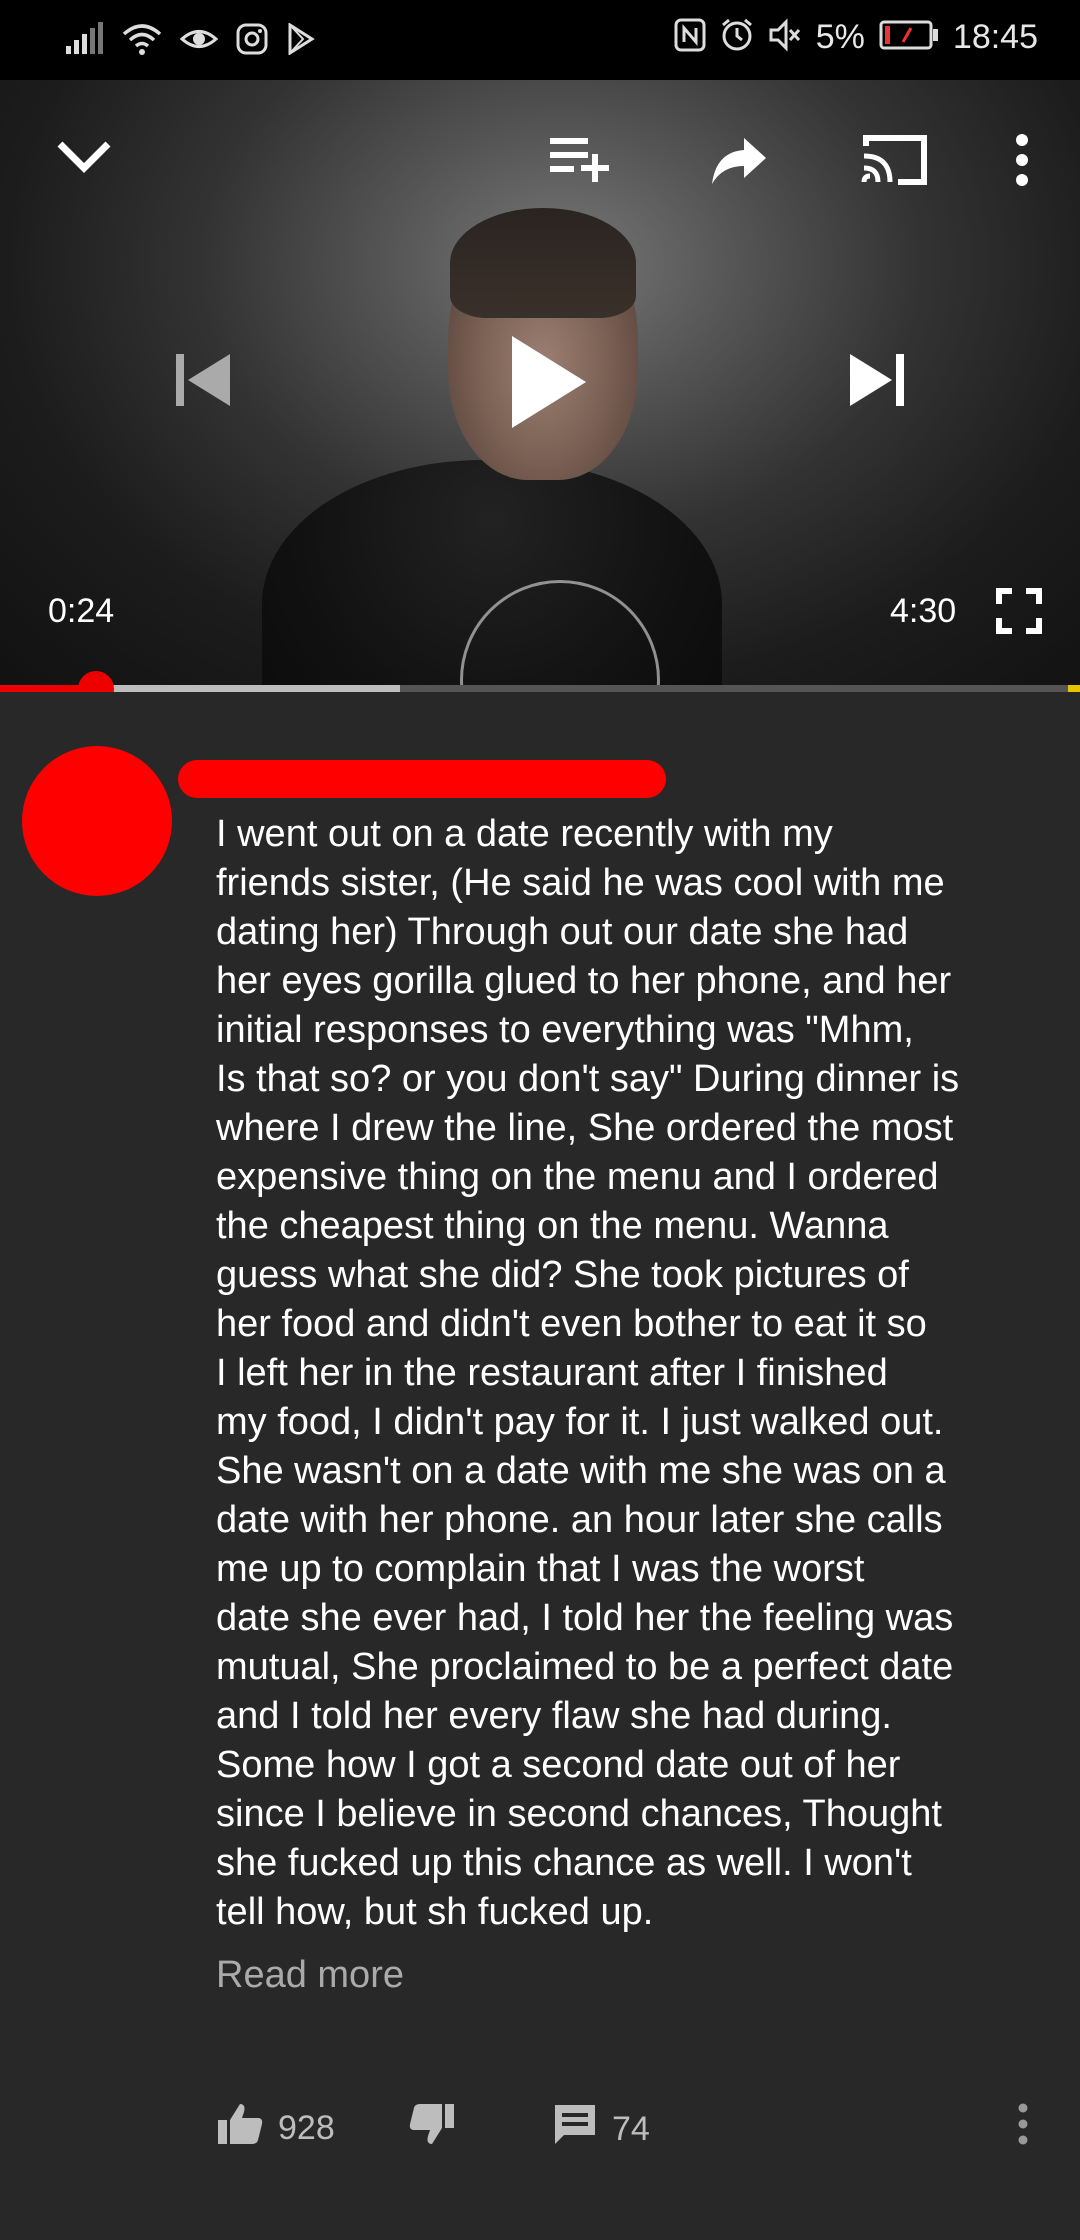 This screenshot has width=1080, height=2240. Describe the element at coordinates (275, 2128) in the screenshot. I see `like-button: 928` at that location.